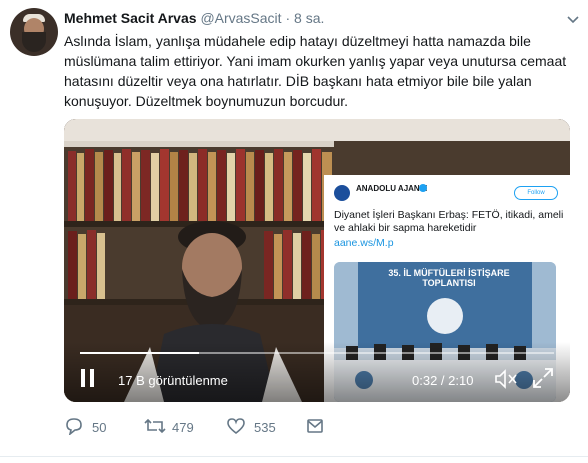  I want to click on author-handle: @ArvasSacit, so click(240, 18).